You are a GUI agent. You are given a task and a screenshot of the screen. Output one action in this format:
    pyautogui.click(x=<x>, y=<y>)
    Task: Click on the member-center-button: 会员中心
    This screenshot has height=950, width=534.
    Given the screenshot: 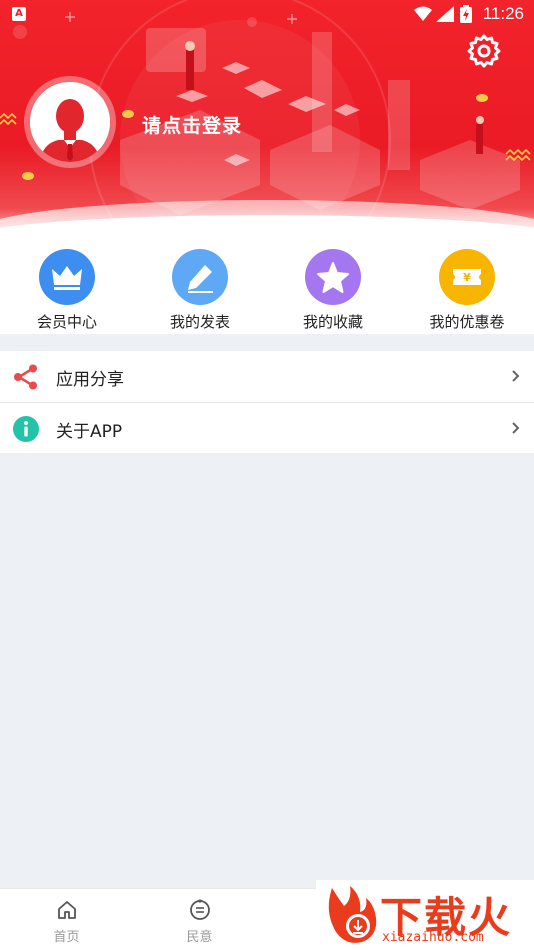 What is the action you would take?
    pyautogui.click(x=67, y=291)
    